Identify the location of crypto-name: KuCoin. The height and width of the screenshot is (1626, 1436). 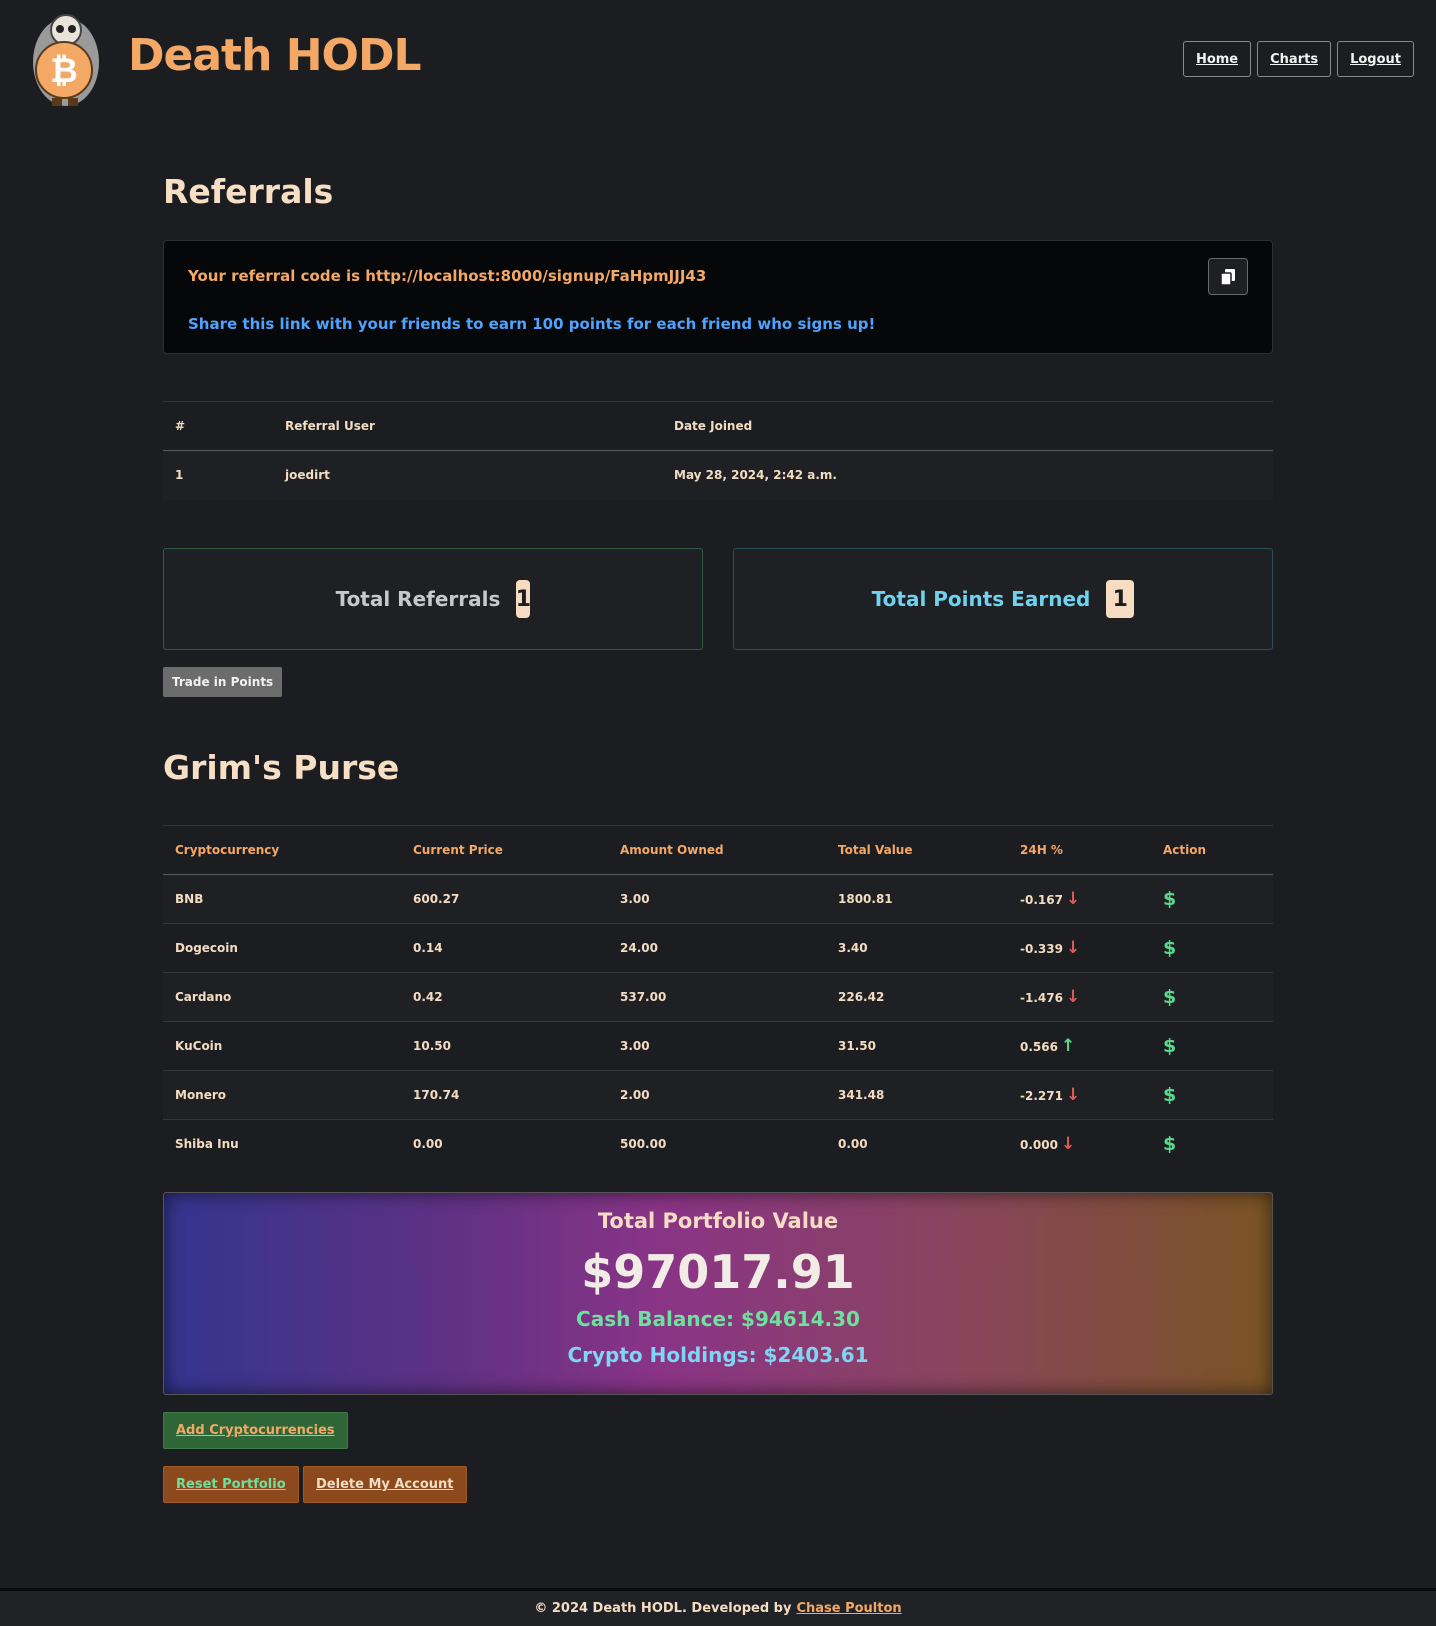
(282, 1046).